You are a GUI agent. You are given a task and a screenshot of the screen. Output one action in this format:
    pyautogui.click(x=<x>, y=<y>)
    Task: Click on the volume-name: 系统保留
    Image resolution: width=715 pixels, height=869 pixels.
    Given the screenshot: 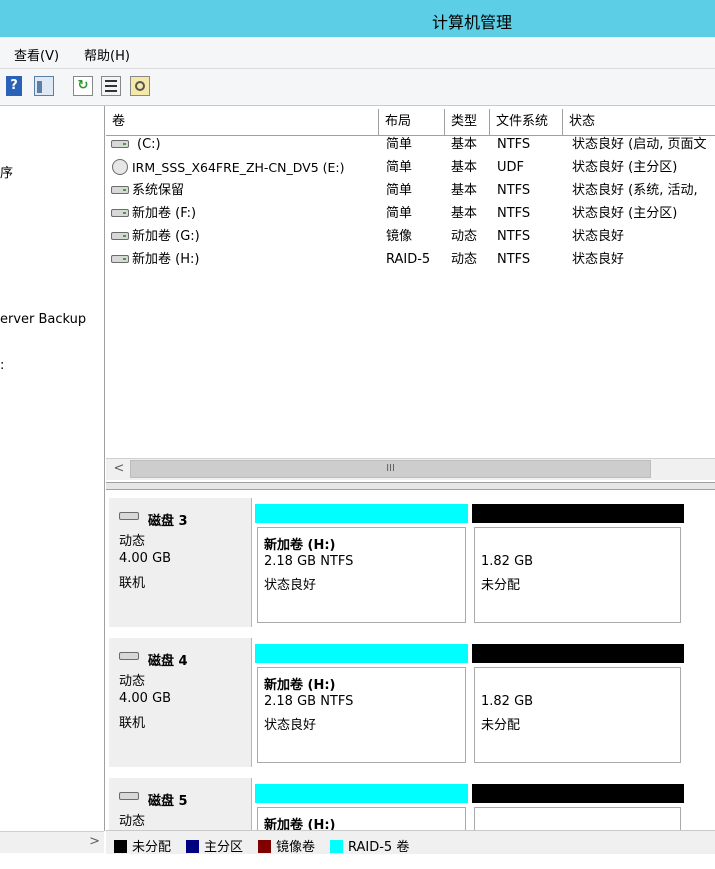 What is the action you would take?
    pyautogui.click(x=158, y=190)
    